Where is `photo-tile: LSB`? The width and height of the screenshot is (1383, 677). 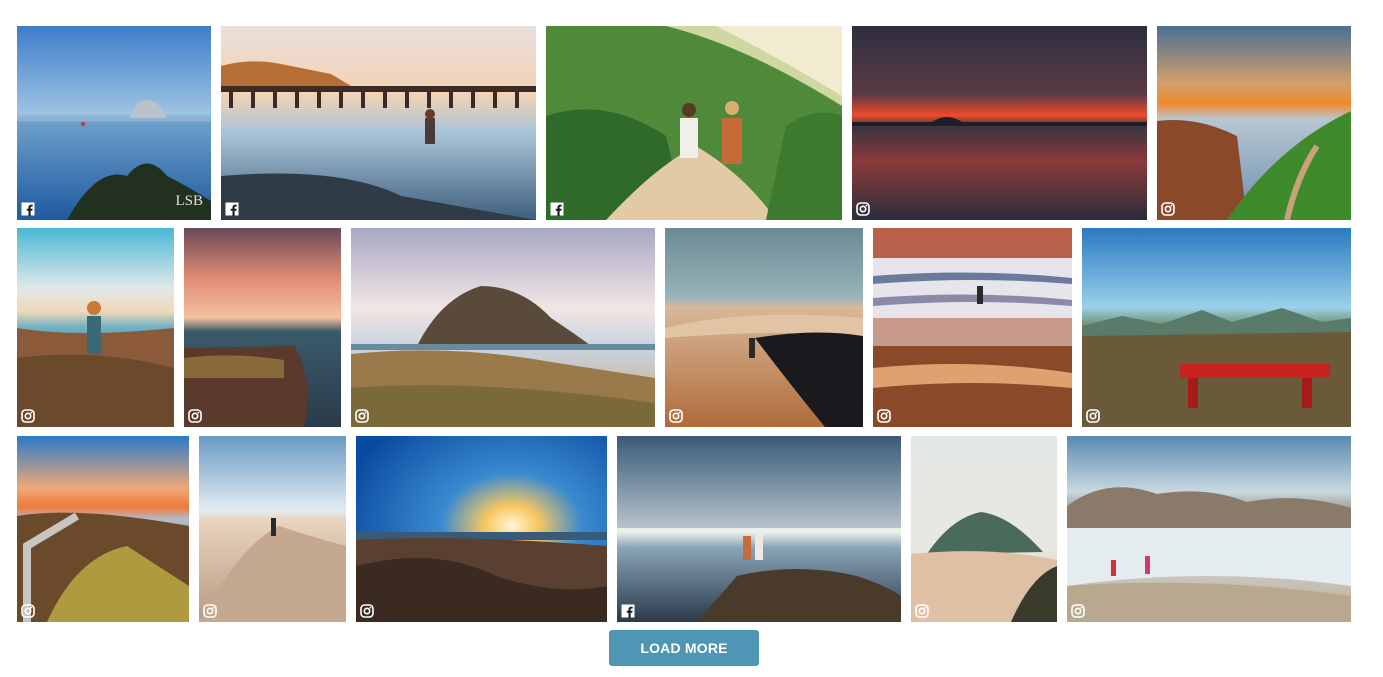 photo-tile: LSB is located at coordinates (114, 123).